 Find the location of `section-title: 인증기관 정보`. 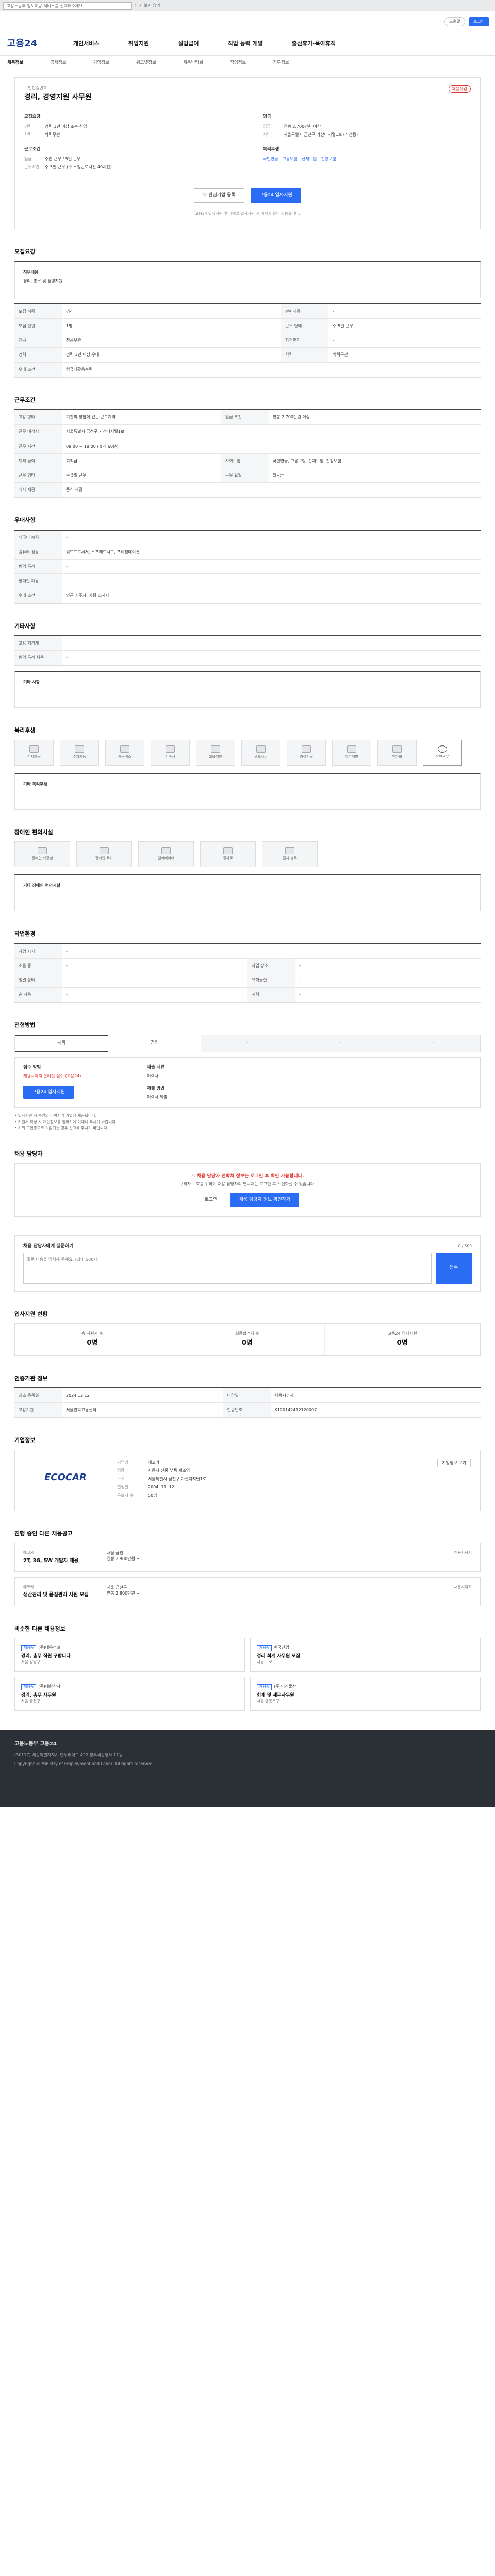

section-title: 인증기관 정보 is located at coordinates (31, 1378).